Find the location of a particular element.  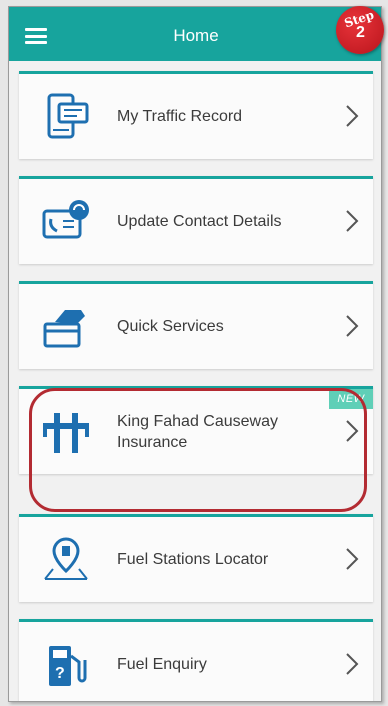

menu-item-quick-services: Quick Services is located at coordinates (196, 325).